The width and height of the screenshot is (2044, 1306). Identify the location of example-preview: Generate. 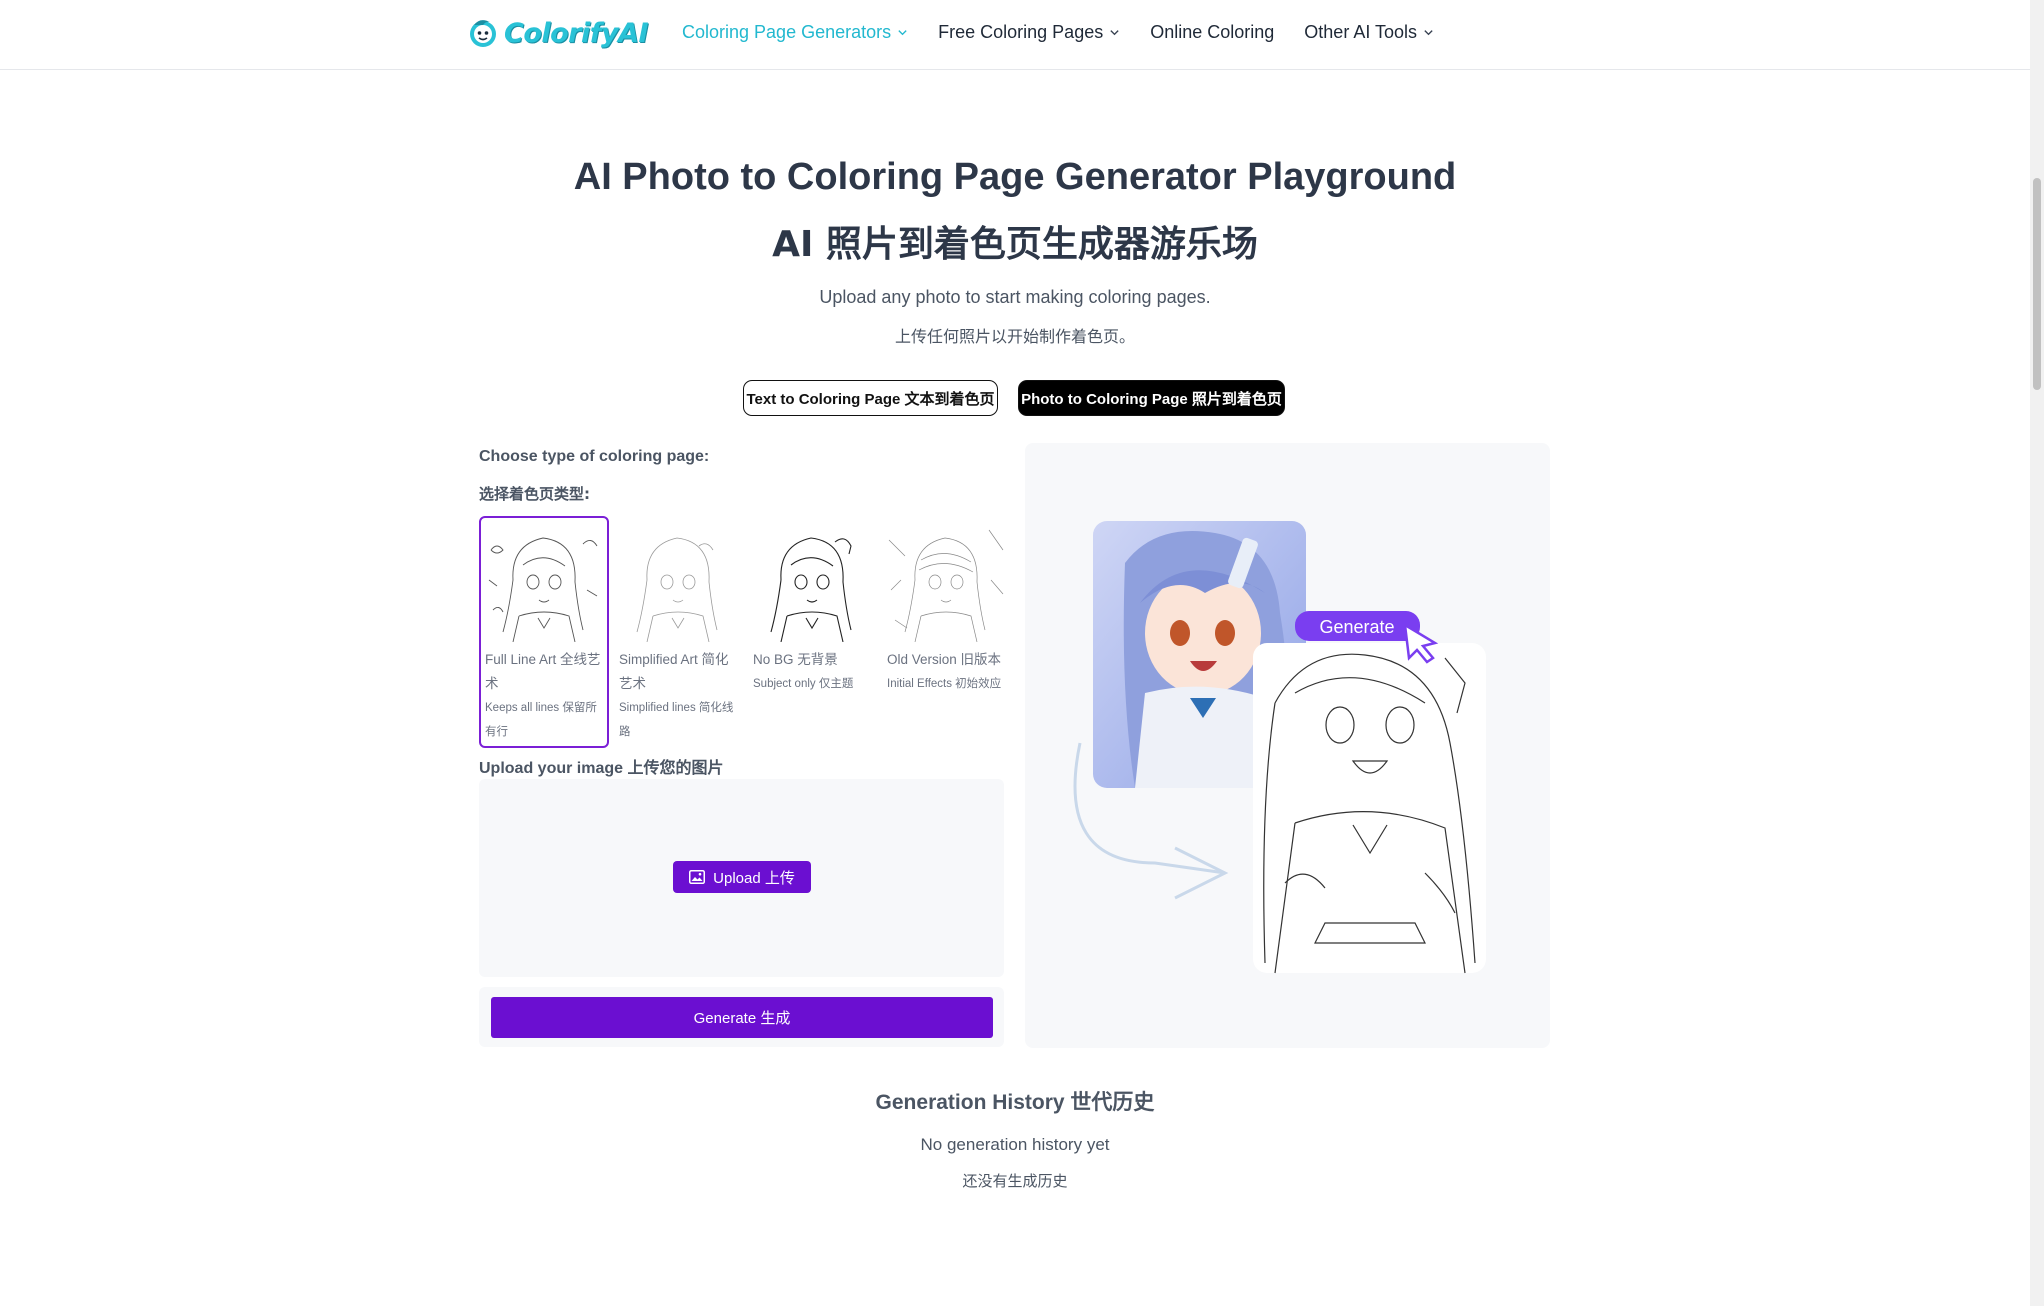
(1287, 745).